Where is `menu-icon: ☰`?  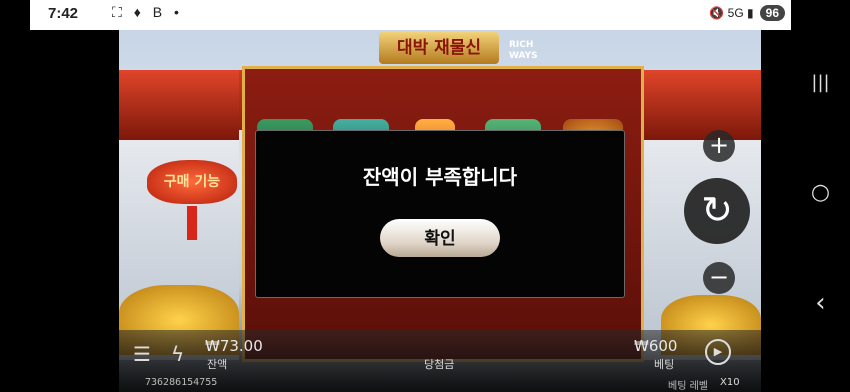
menu-icon: ☰ is located at coordinates (142, 354).